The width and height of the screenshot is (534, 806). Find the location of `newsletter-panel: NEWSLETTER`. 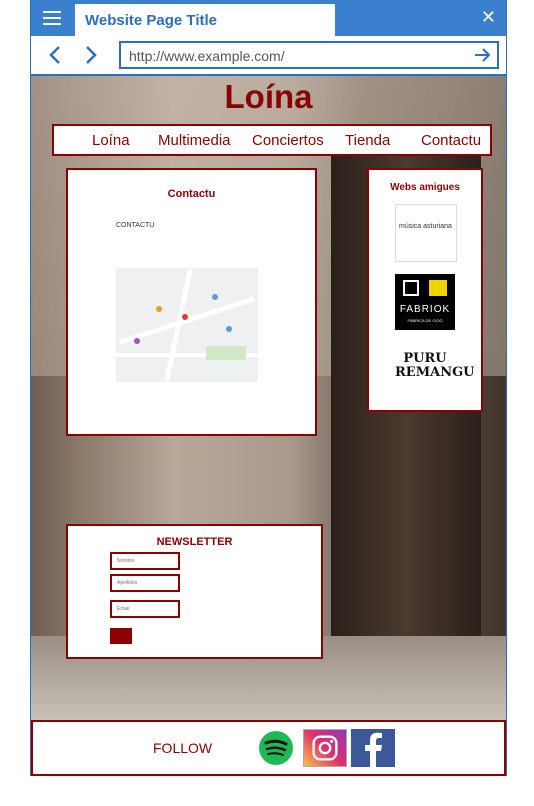

newsletter-panel: NEWSLETTER is located at coordinates (194, 591).